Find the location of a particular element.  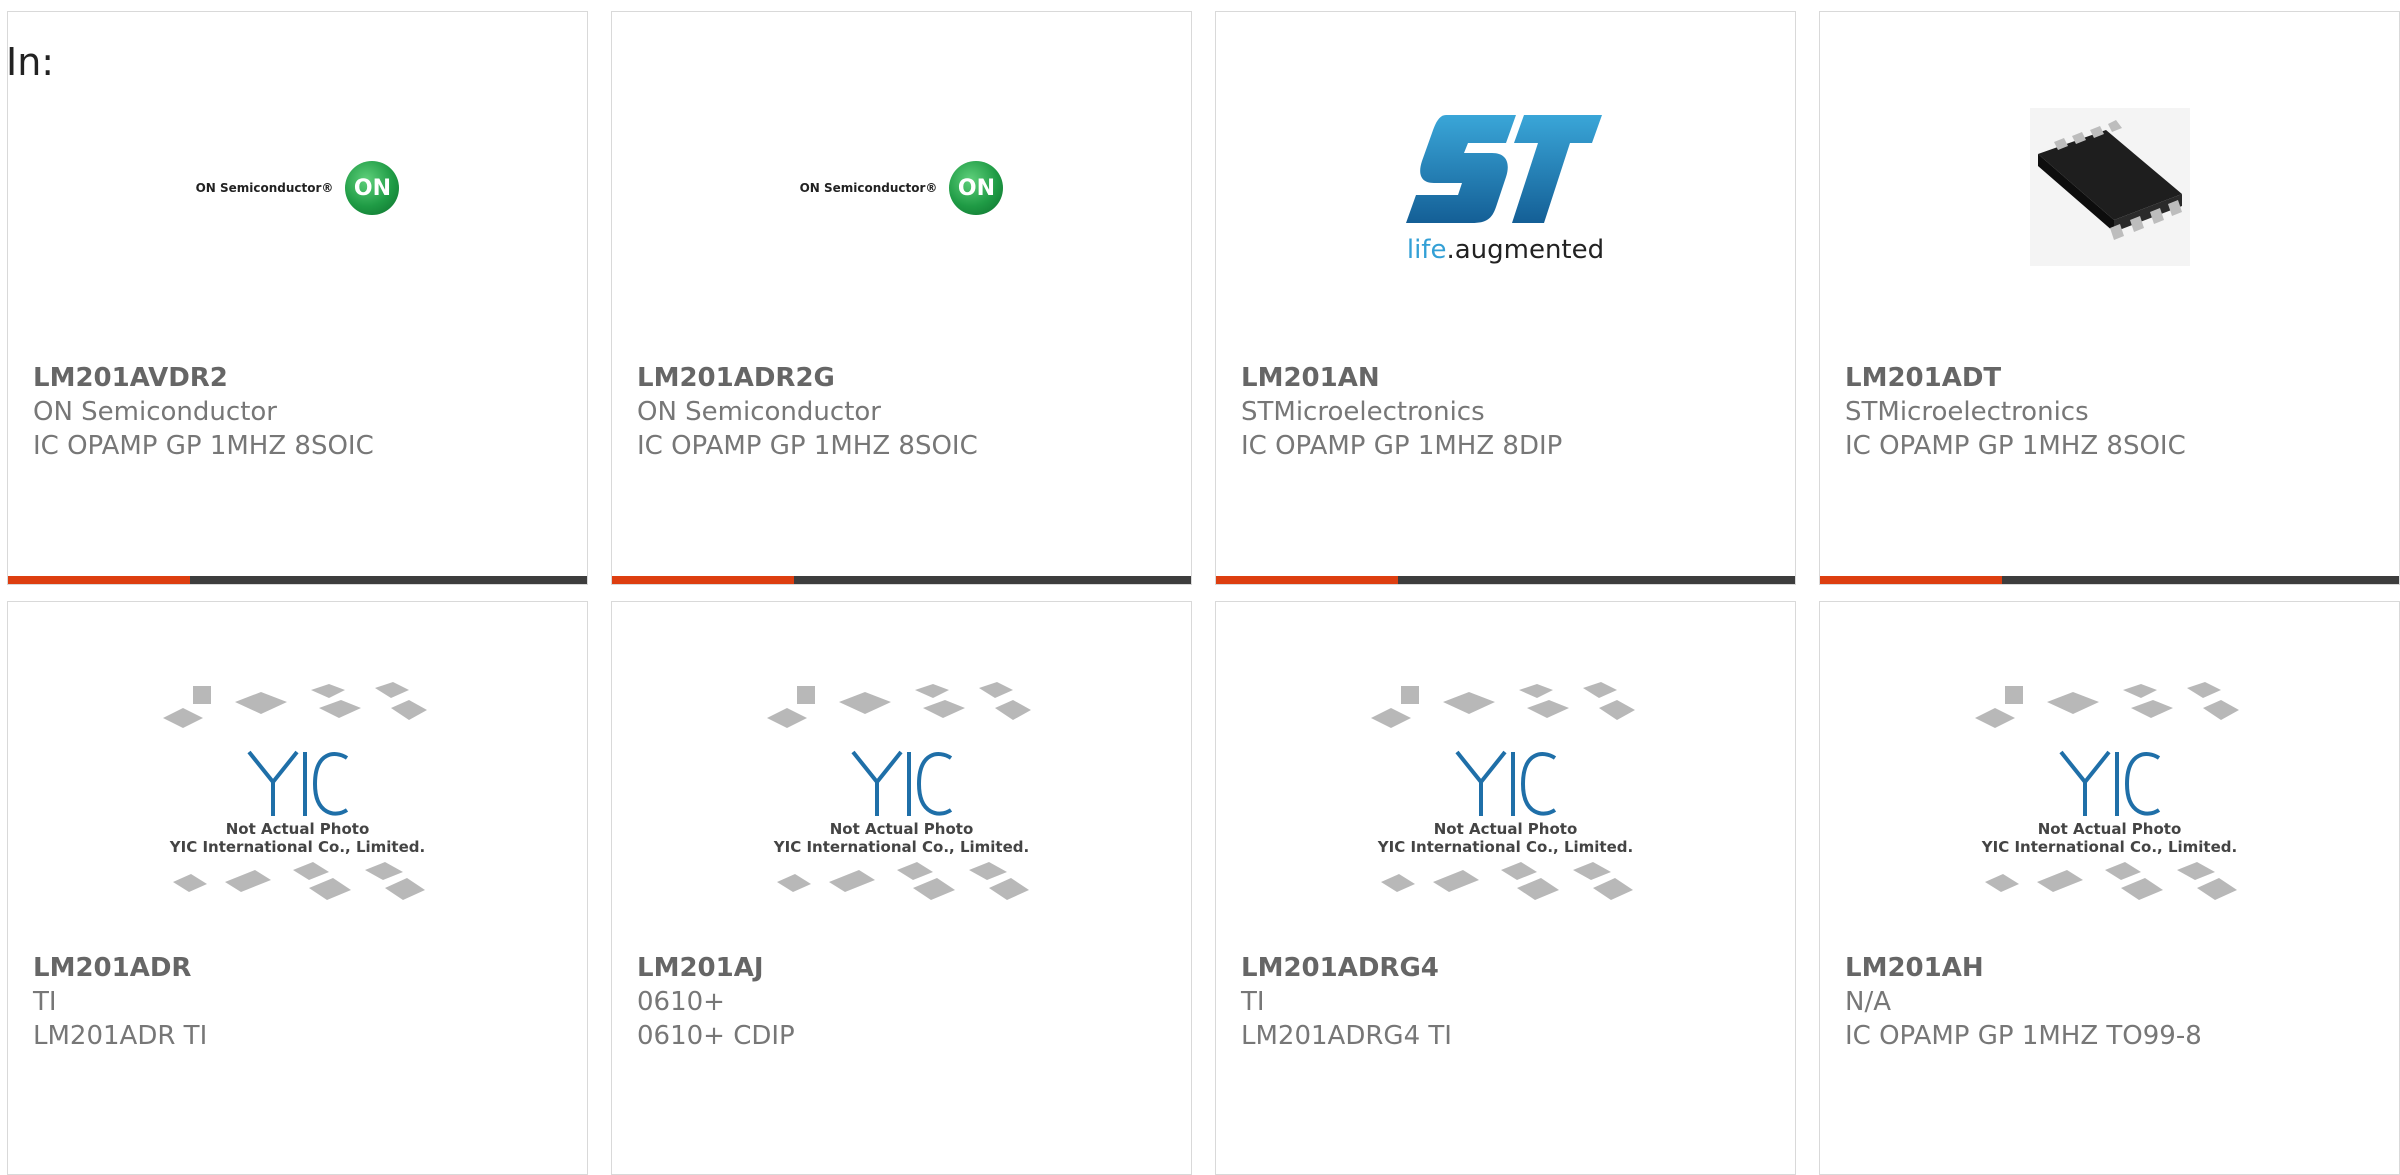

part-number-link: LM201AVDR2 is located at coordinates (305, 378).